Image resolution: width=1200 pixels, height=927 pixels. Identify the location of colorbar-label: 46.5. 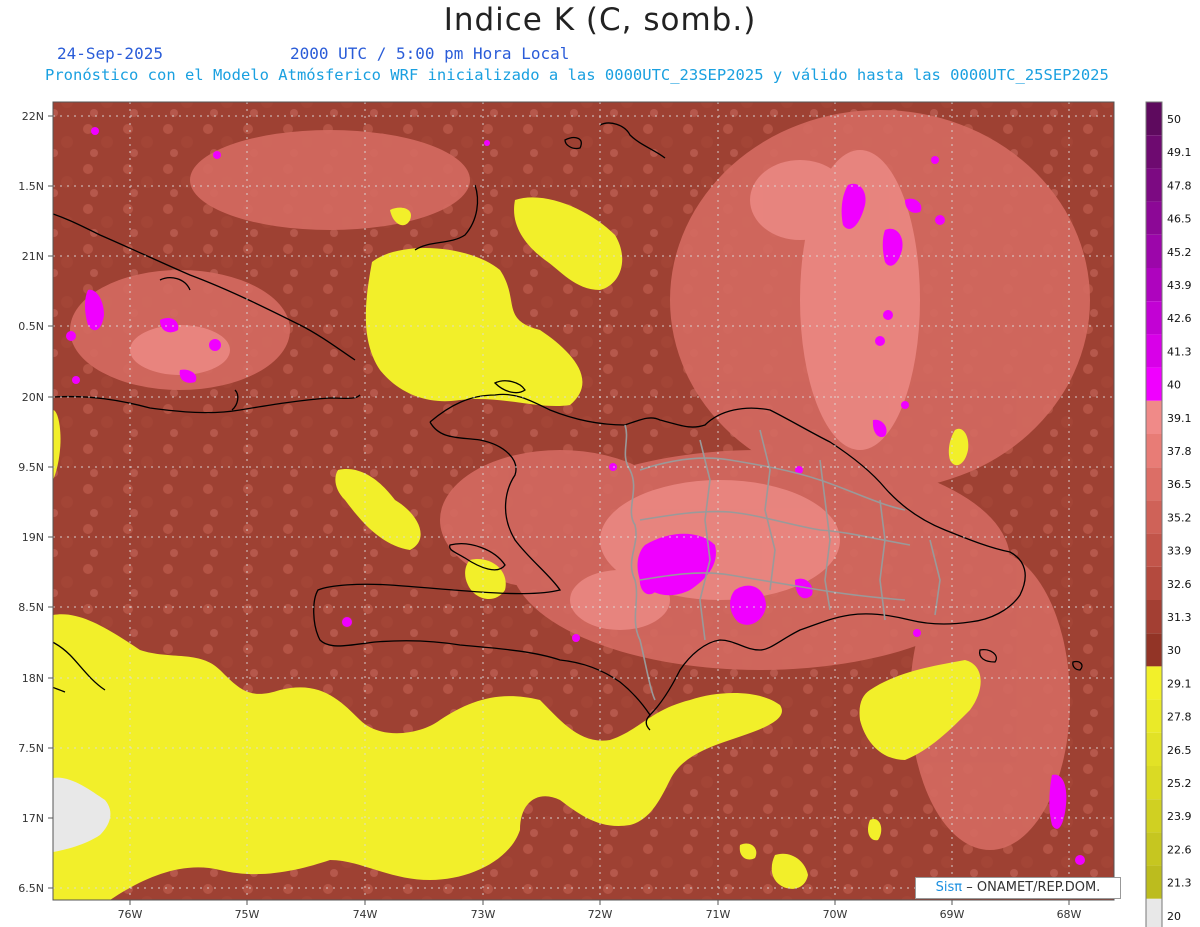
(1179, 219).